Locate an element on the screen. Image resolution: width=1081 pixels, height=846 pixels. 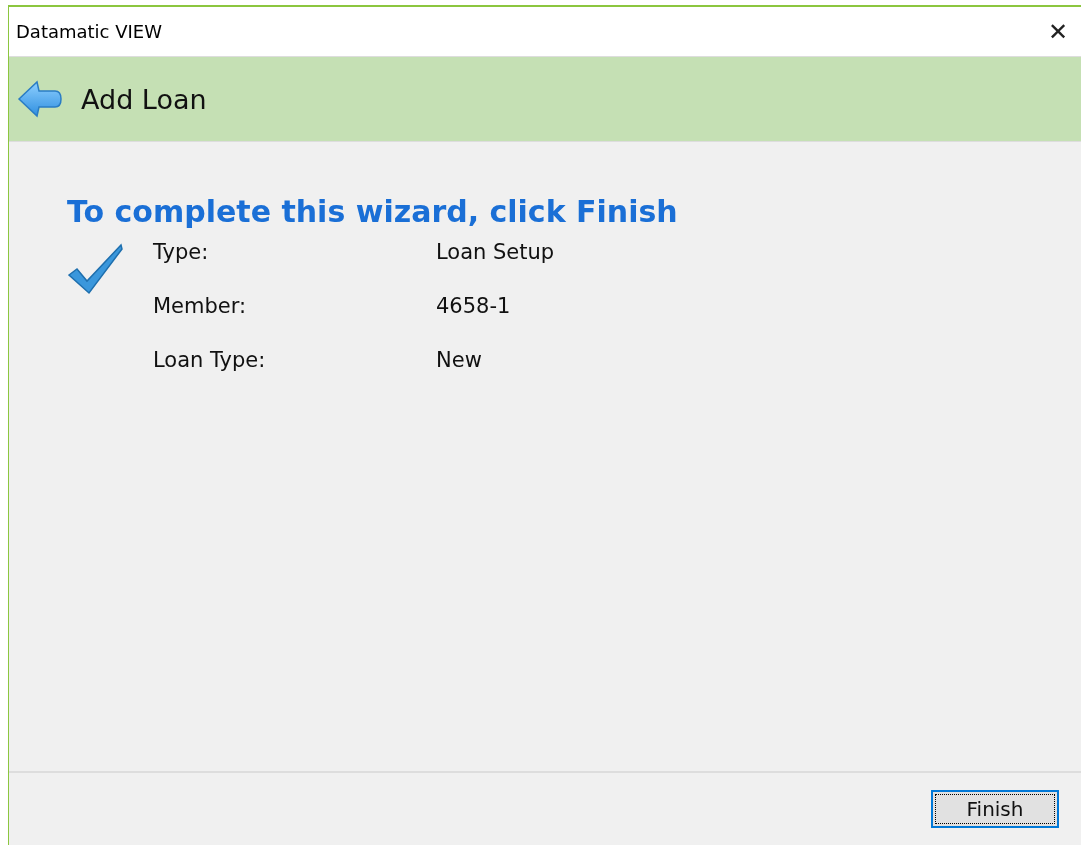
finish-button: Finish is located at coordinates (995, 809).